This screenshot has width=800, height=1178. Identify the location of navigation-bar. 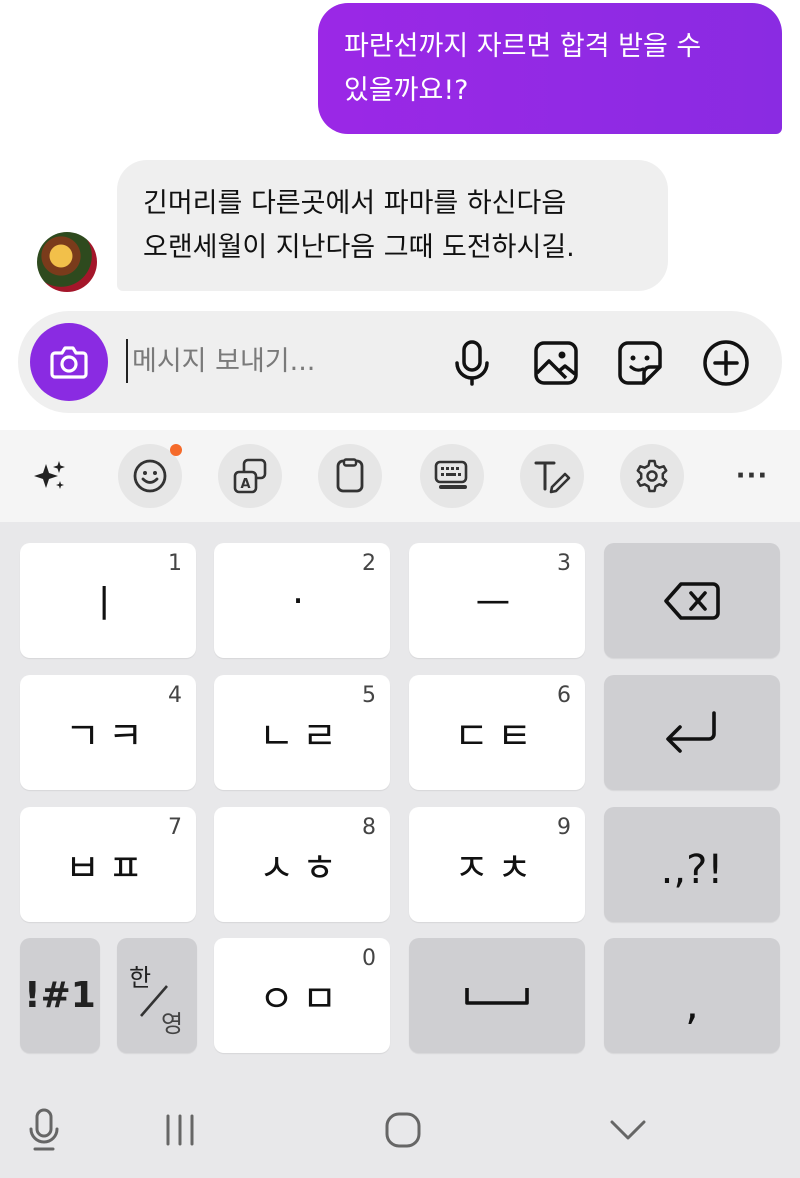
(400, 1124).